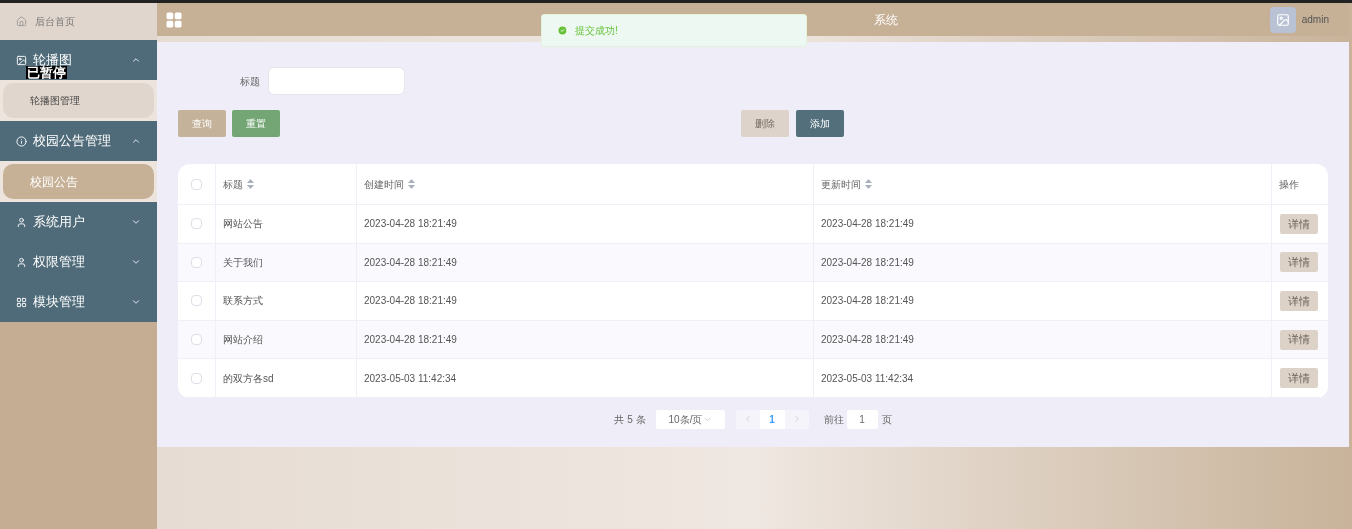 The width and height of the screenshot is (1352, 529). Describe the element at coordinates (1315, 19) in the screenshot. I see `user-name: admin` at that location.